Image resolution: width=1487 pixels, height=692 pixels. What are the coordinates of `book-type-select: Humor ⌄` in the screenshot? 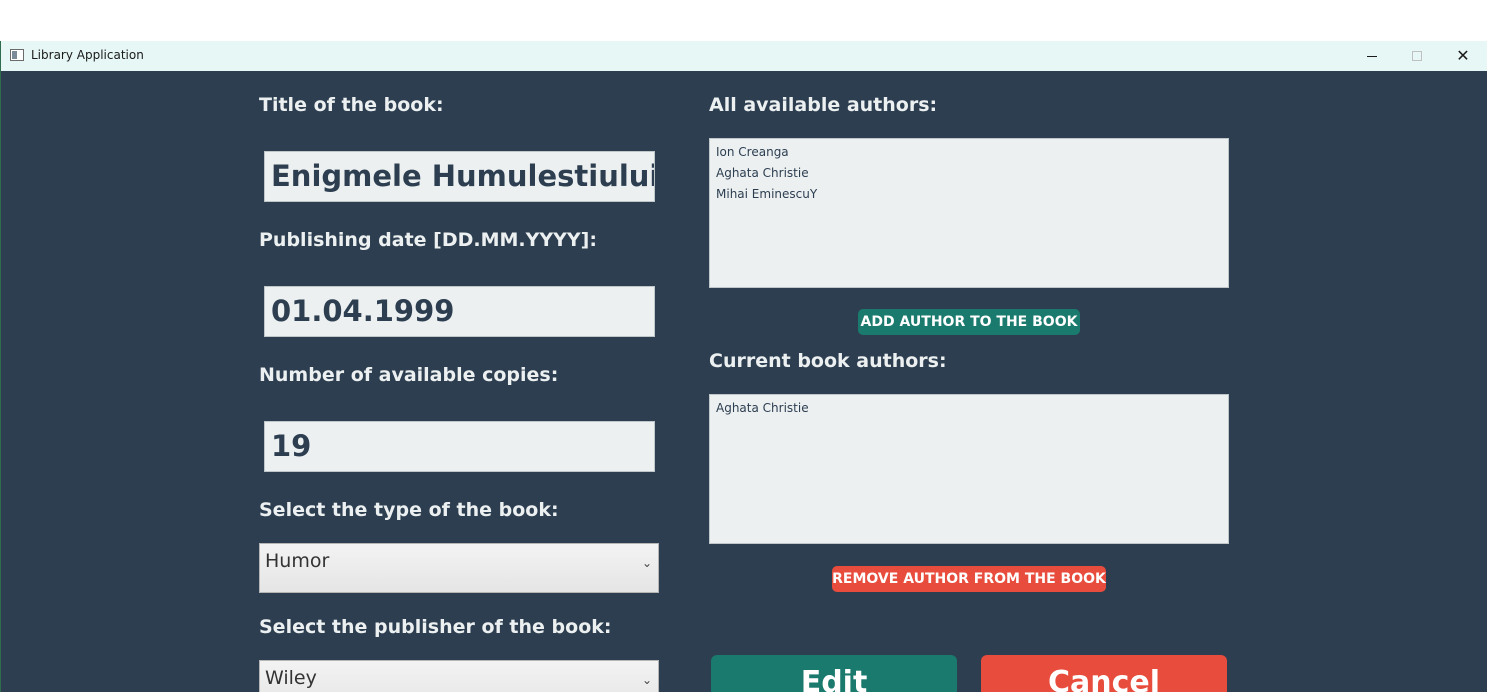 It's located at (459, 568).